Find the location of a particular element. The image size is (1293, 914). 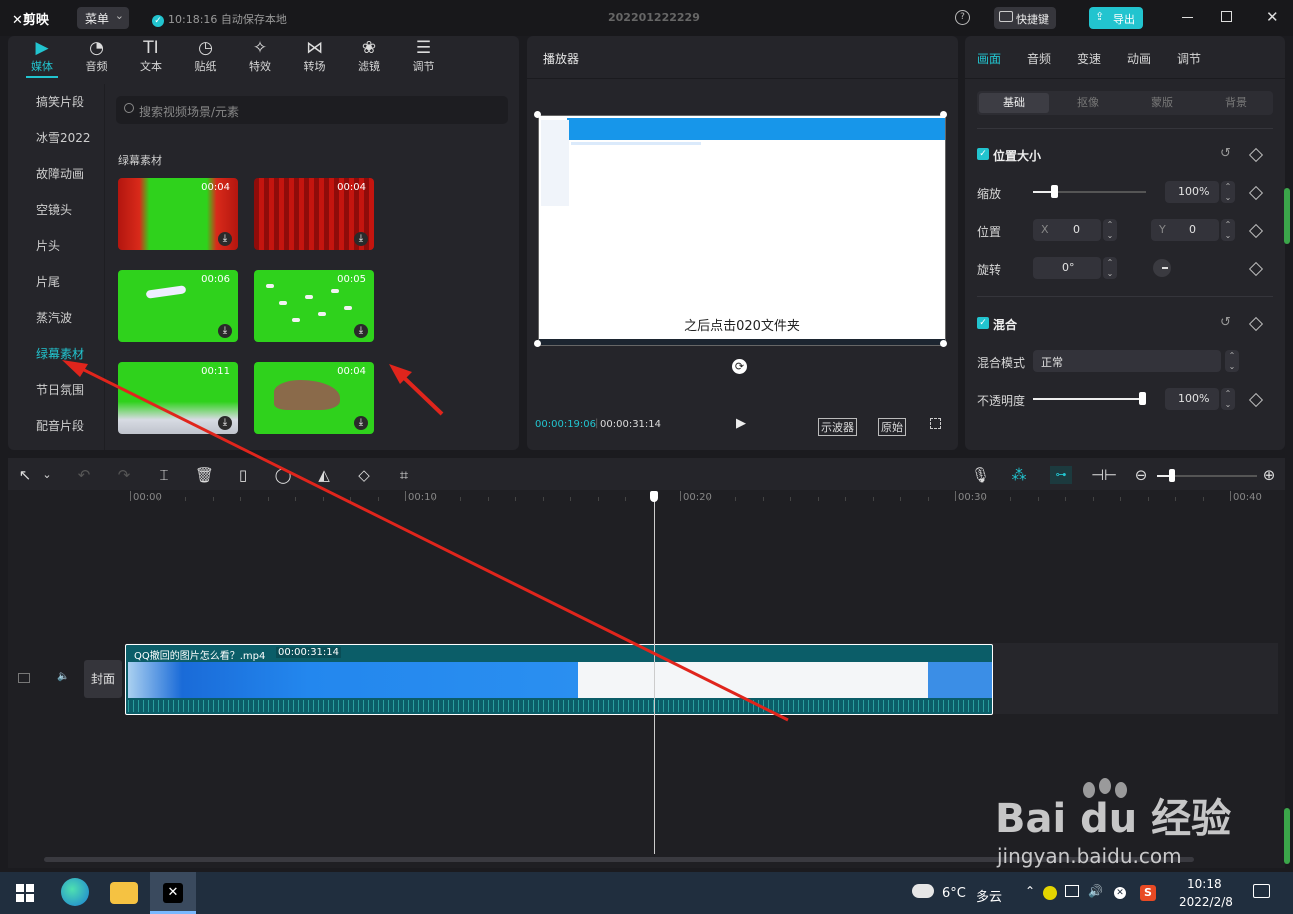

notification-icon is located at coordinates (1261, 891).